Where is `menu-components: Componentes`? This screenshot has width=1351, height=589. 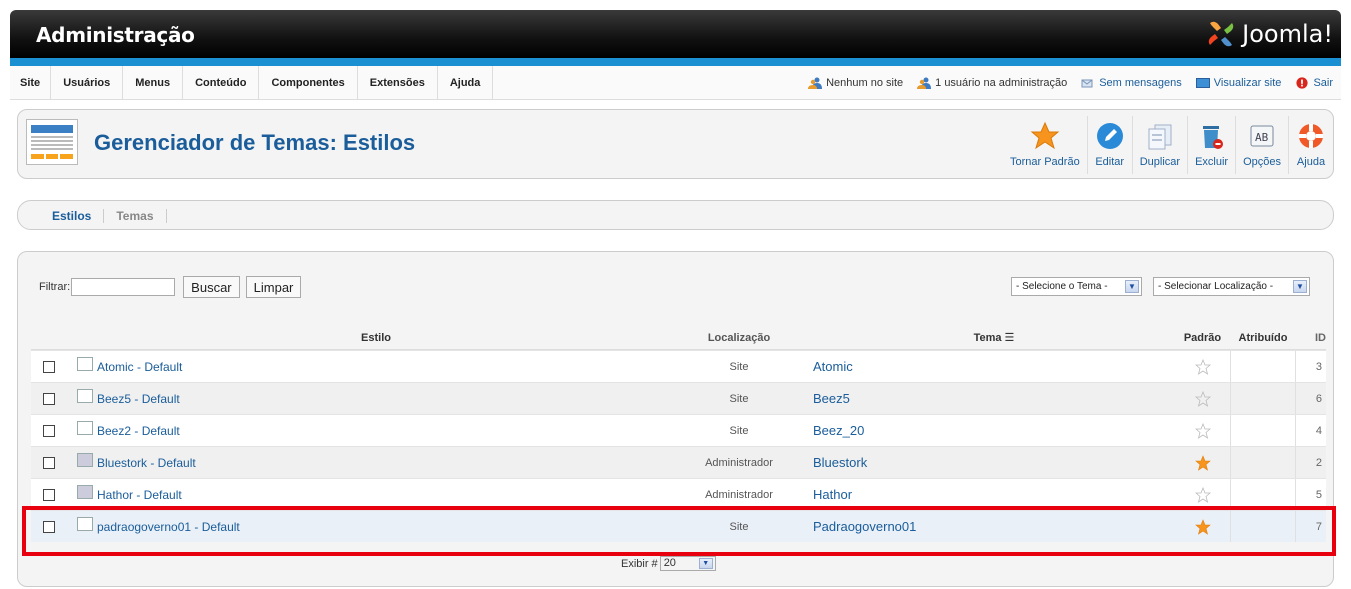
menu-components: Componentes is located at coordinates (308, 83).